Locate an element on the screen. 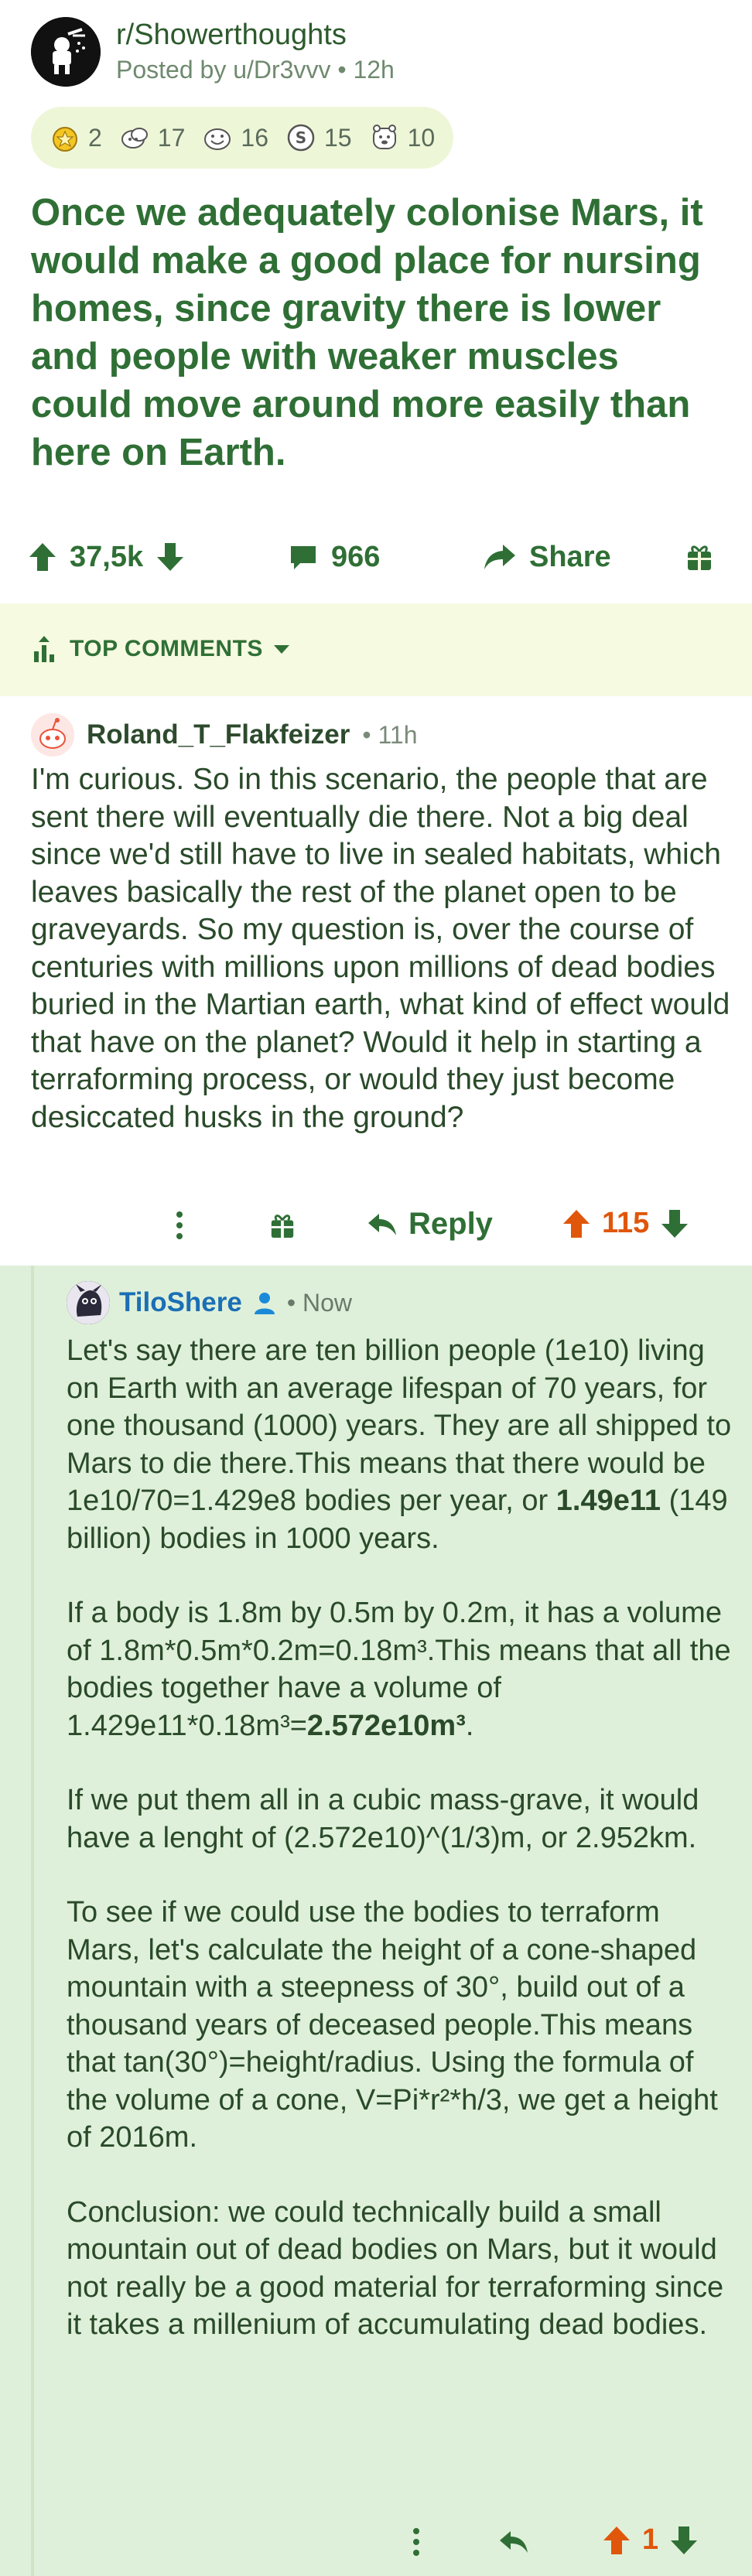 This screenshot has height=2576, width=752. comment-header: TiloShere • Now is located at coordinates (209, 1302).